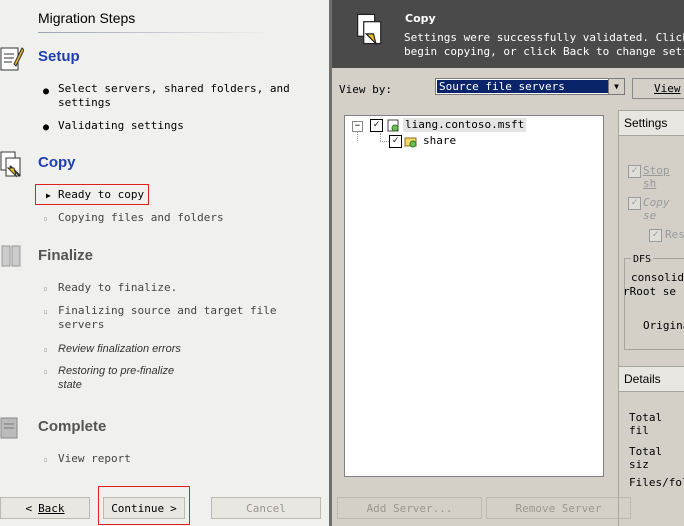 This screenshot has height=526, width=684. I want to click on remove-server-button: Remove Server, so click(558, 508).